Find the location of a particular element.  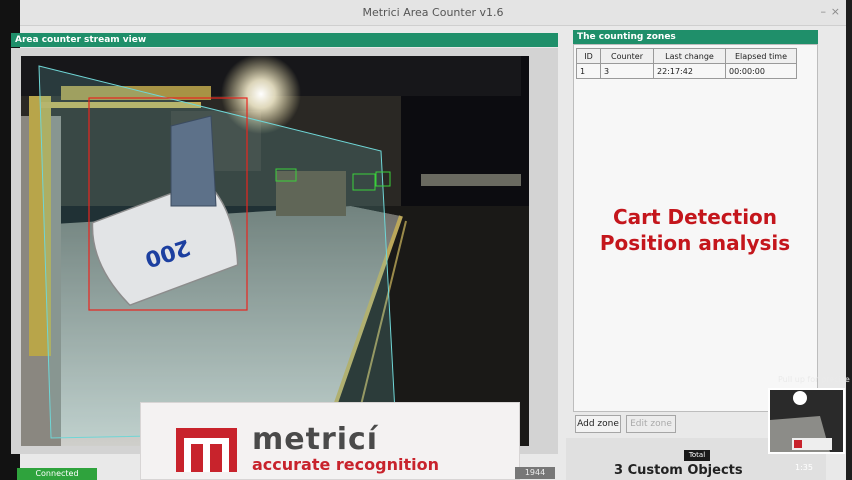

table-header-row: ID Counter Last change Elapsed time is located at coordinates (686, 56).